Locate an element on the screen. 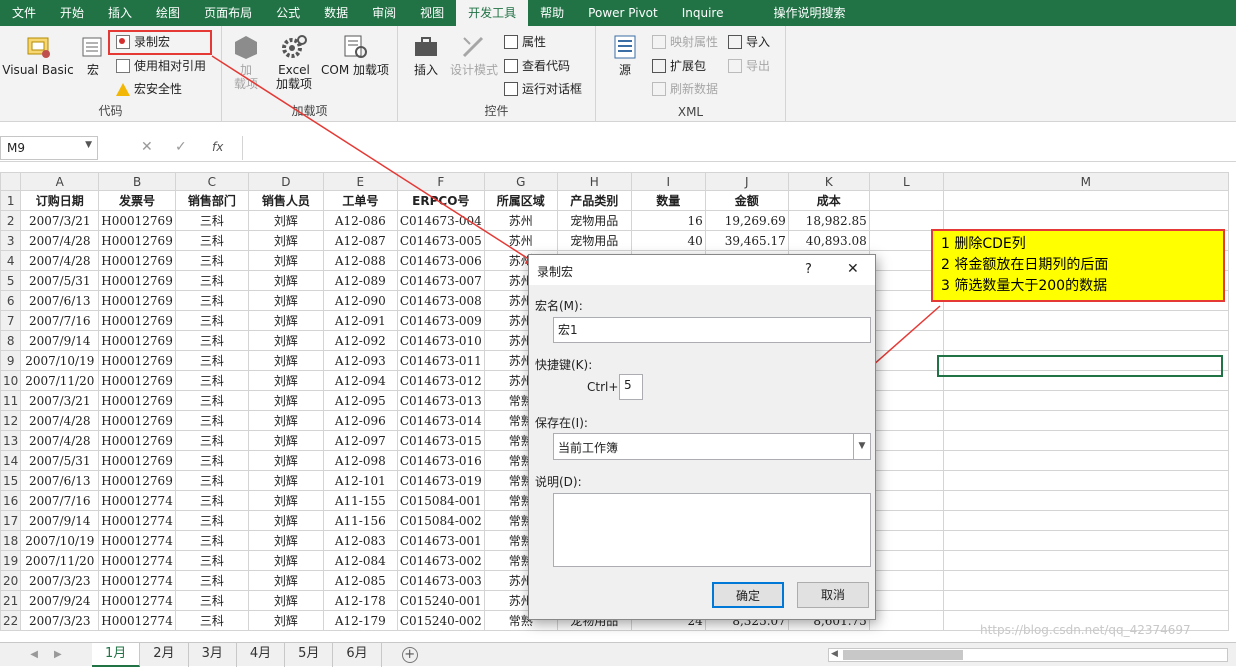  excel-addins-button: Excel 加载项 is located at coordinates (294, 62).